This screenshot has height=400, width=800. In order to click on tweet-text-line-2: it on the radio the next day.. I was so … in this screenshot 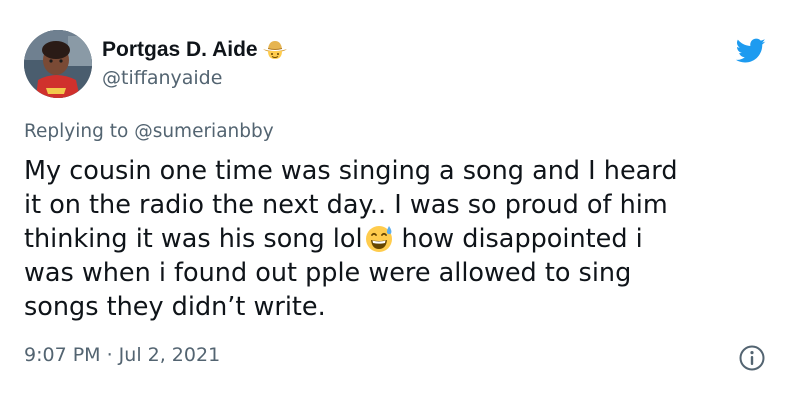, I will do `click(346, 205)`.